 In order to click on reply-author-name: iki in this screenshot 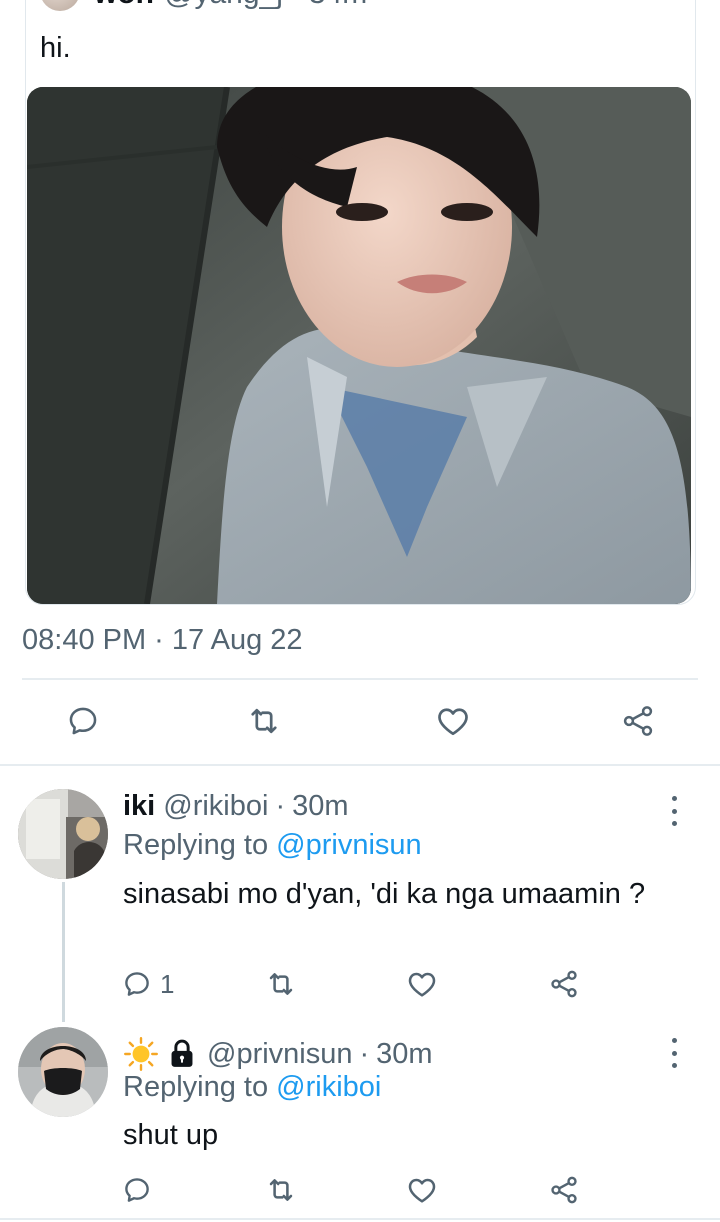, I will do `click(139, 806)`.